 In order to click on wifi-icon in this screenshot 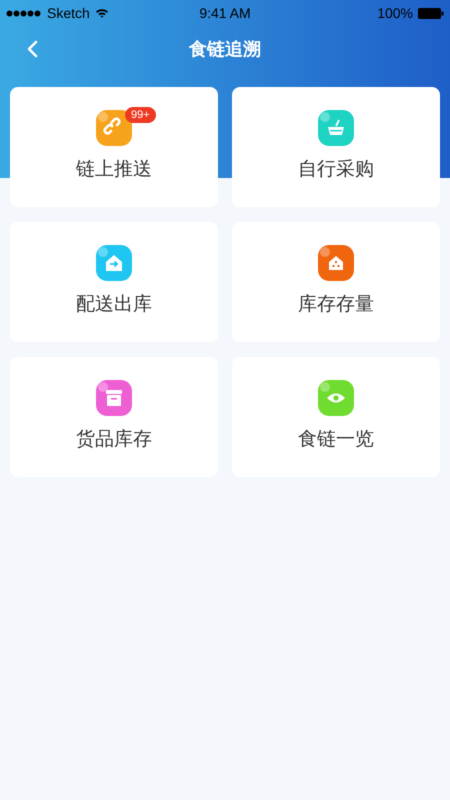, I will do `click(101, 13)`.